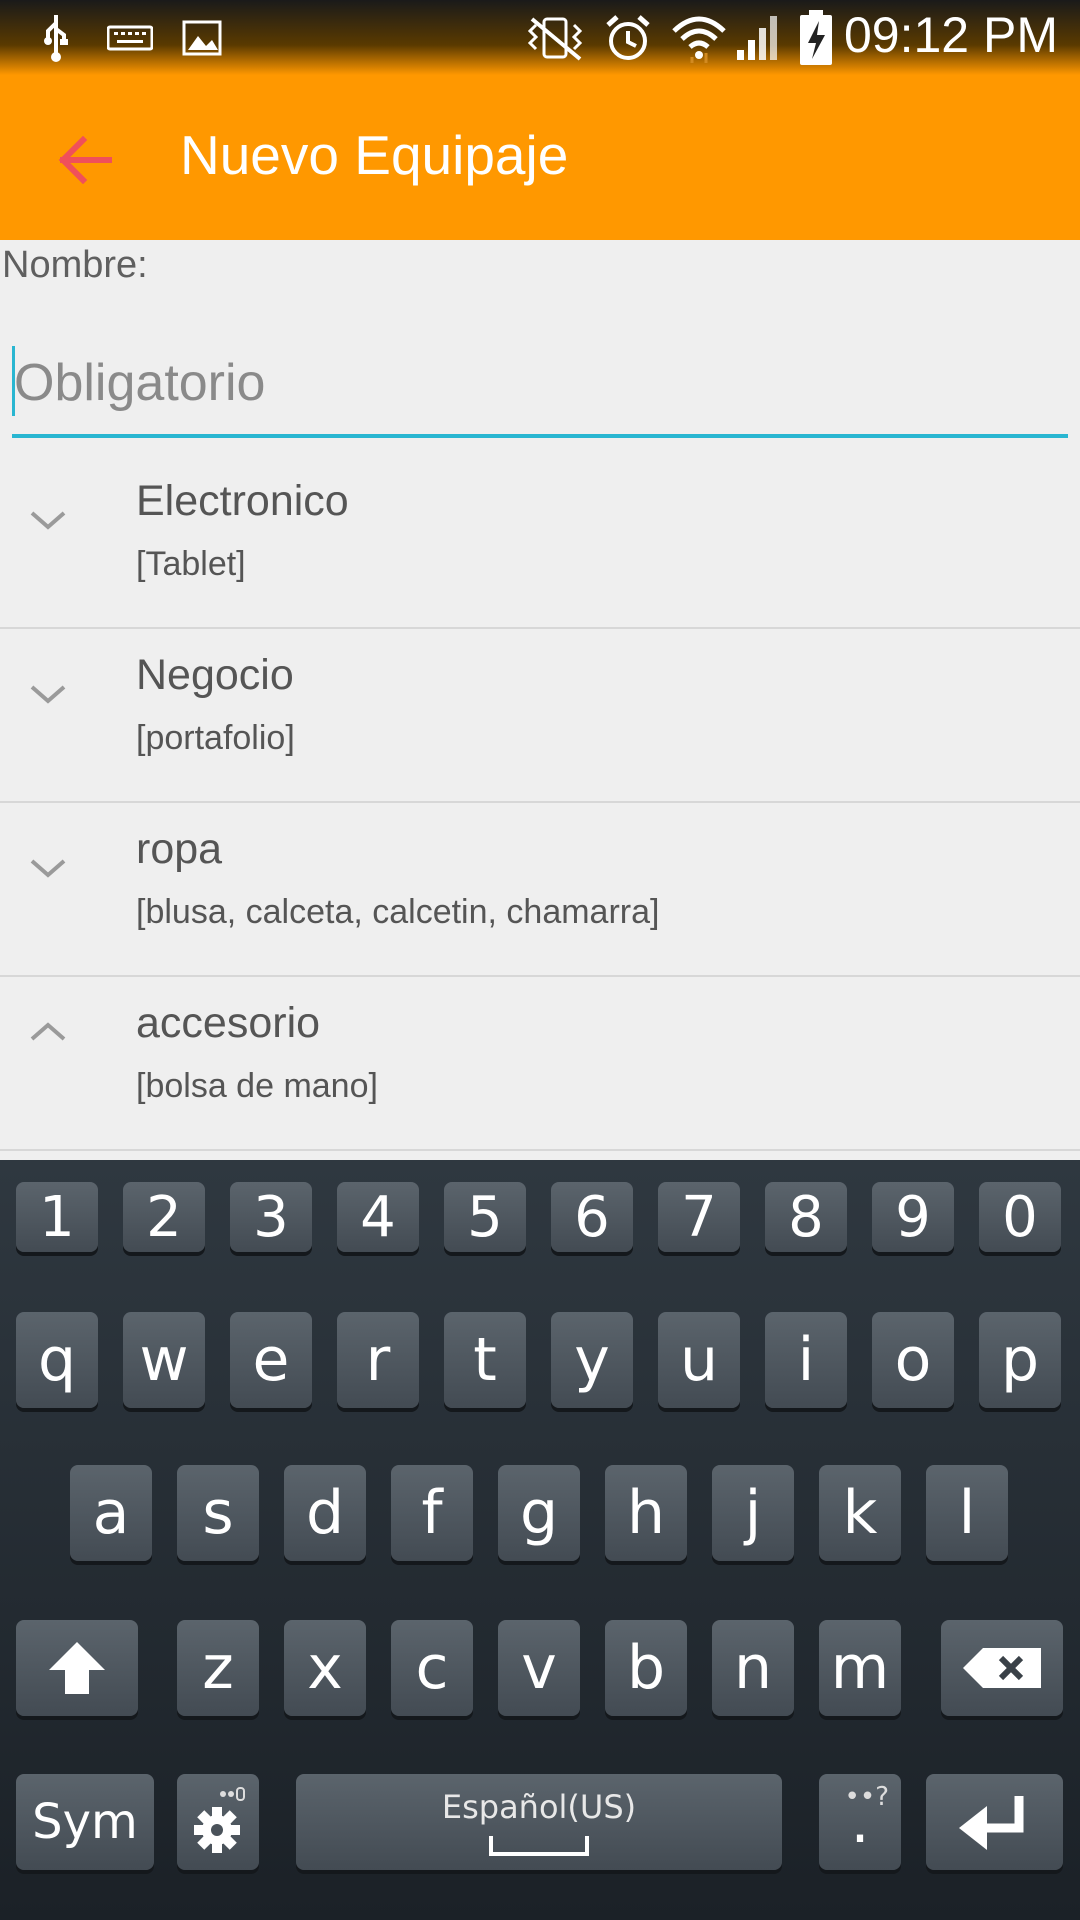 The height and width of the screenshot is (1920, 1080). I want to click on key-f: f, so click(432, 1513).